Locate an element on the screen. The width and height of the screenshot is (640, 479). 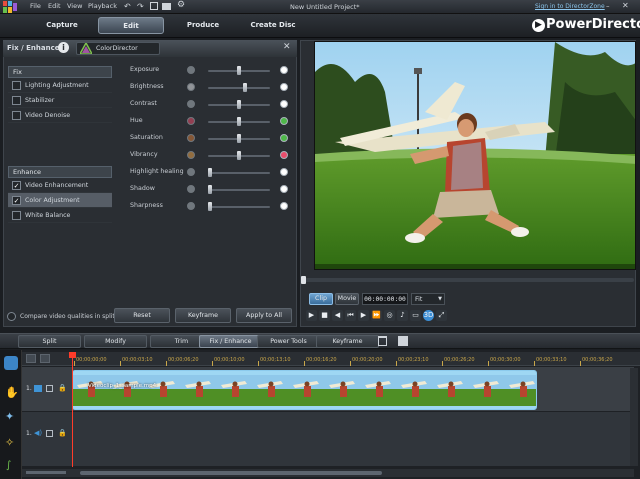
reset-button: Reset is located at coordinates (142, 315).